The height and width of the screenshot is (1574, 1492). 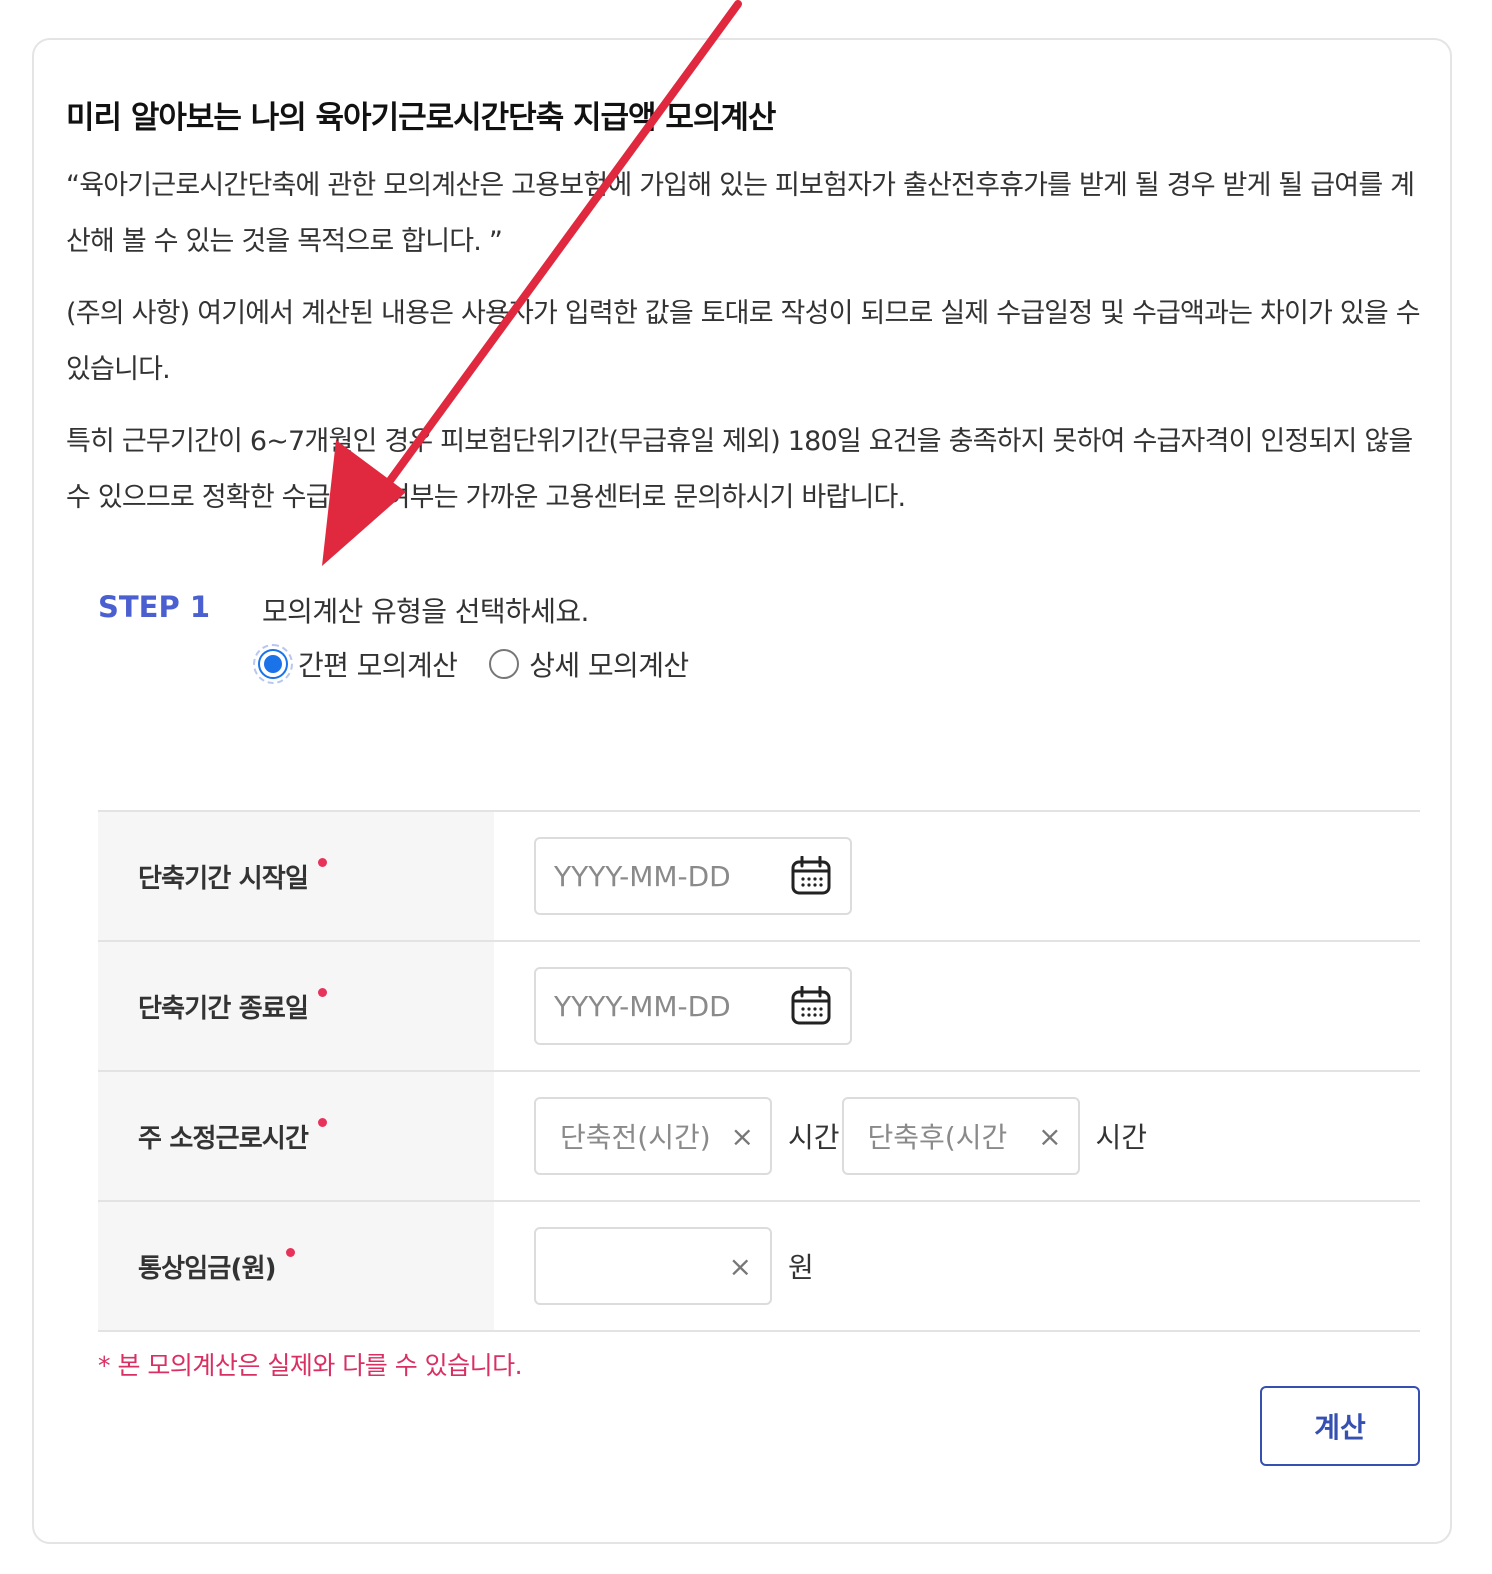 What do you see at coordinates (378, 665) in the screenshot?
I see `radio-simple-label: 간편 모의계산` at bounding box center [378, 665].